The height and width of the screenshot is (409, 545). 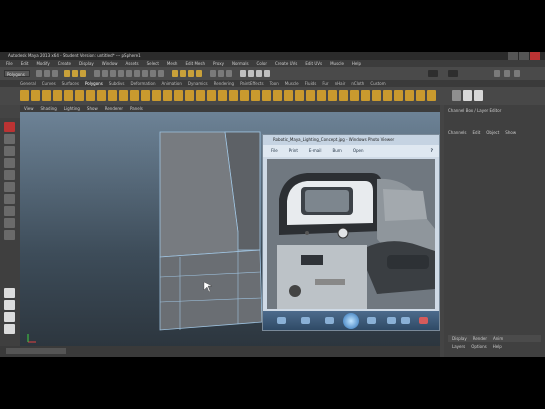 I want to click on input-ops-icon, so click(x=213, y=73).